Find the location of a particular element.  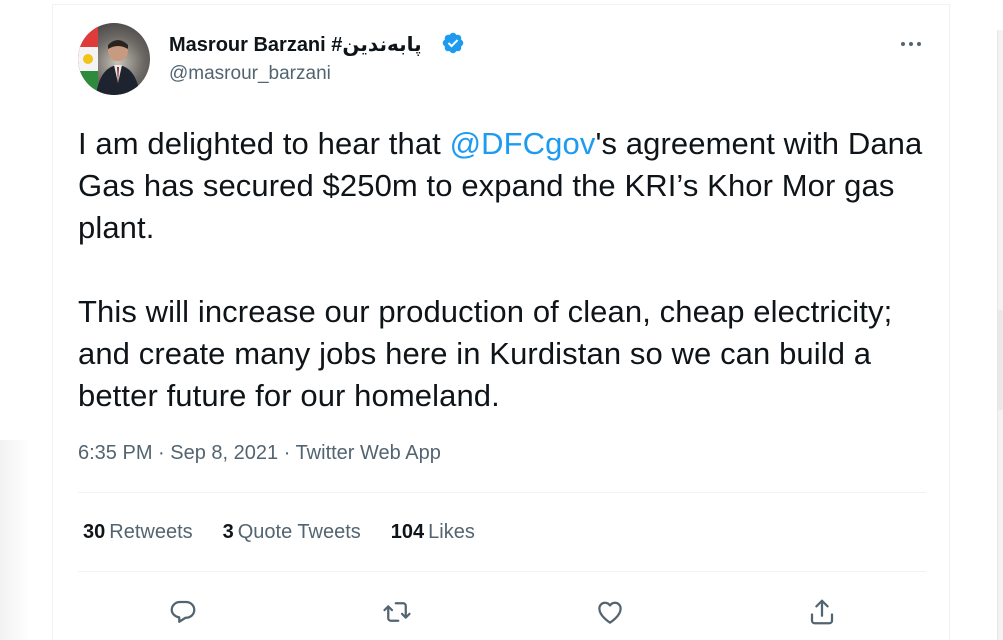

retweet-icon is located at coordinates (397, 612).